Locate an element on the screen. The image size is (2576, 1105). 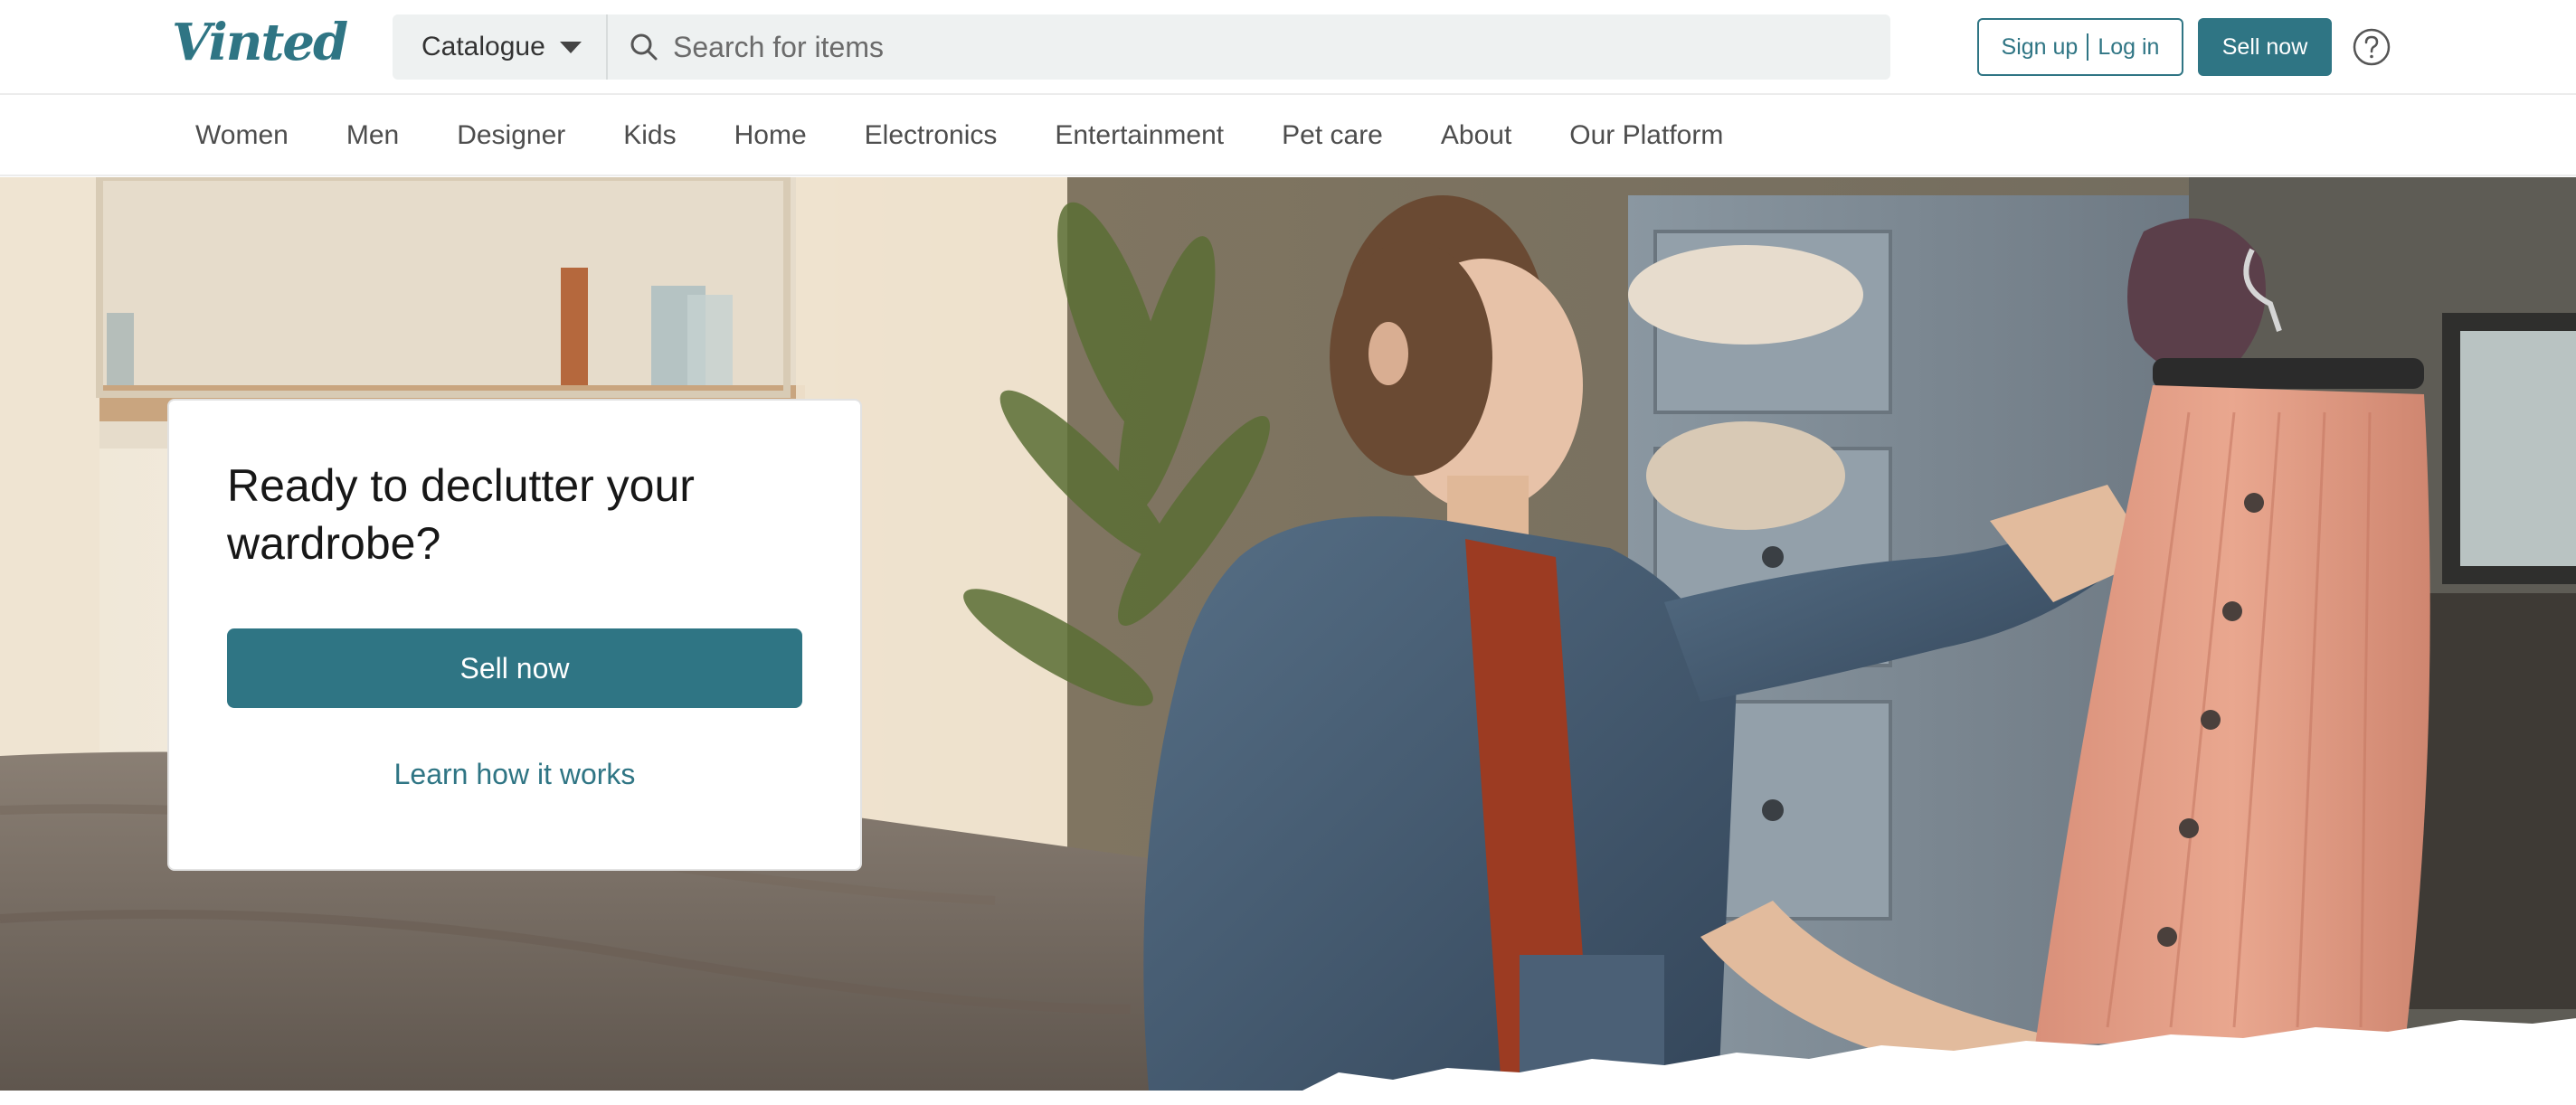
vinted-logo: Vinted is located at coordinates (260, 42).